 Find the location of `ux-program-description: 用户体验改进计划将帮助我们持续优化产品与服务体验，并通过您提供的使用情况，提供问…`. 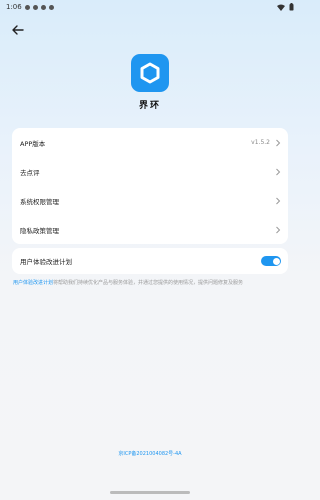

ux-program-description: 用户体验改进计划将帮助我们持续优化产品与服务体验，并通过您提供的使用情况，提供问… is located at coordinates (153, 283).